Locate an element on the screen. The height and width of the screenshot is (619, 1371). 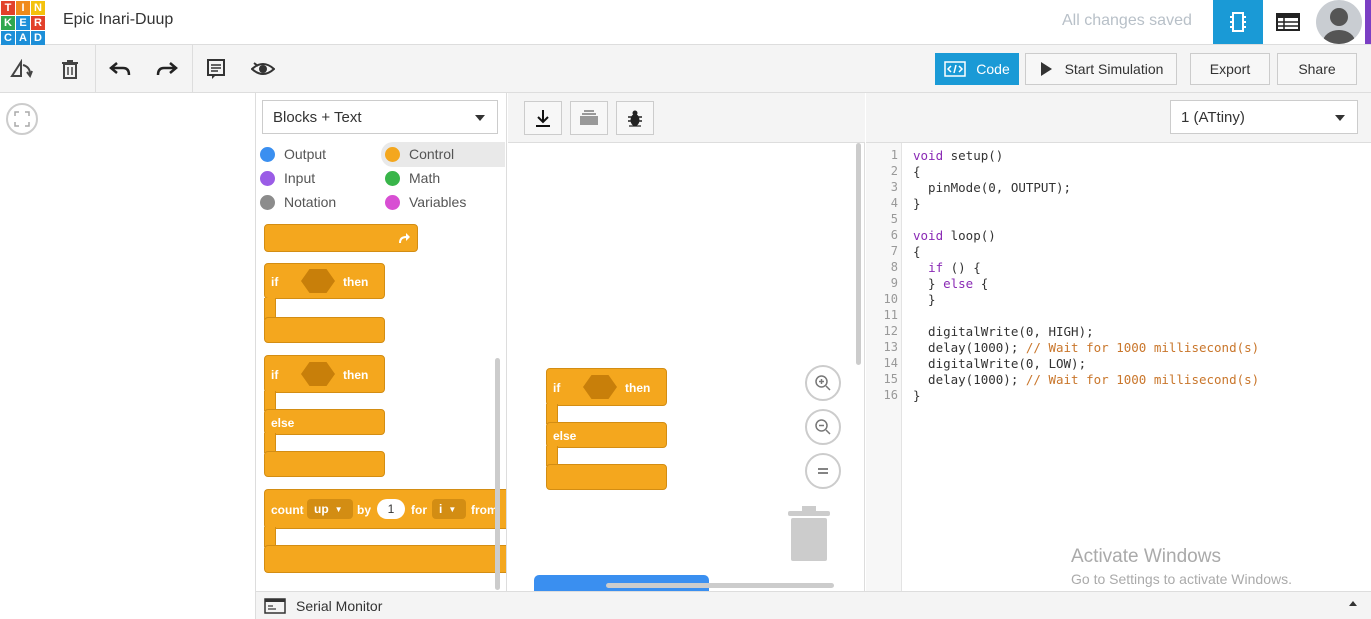
notes-button is located at coordinates (216, 69).